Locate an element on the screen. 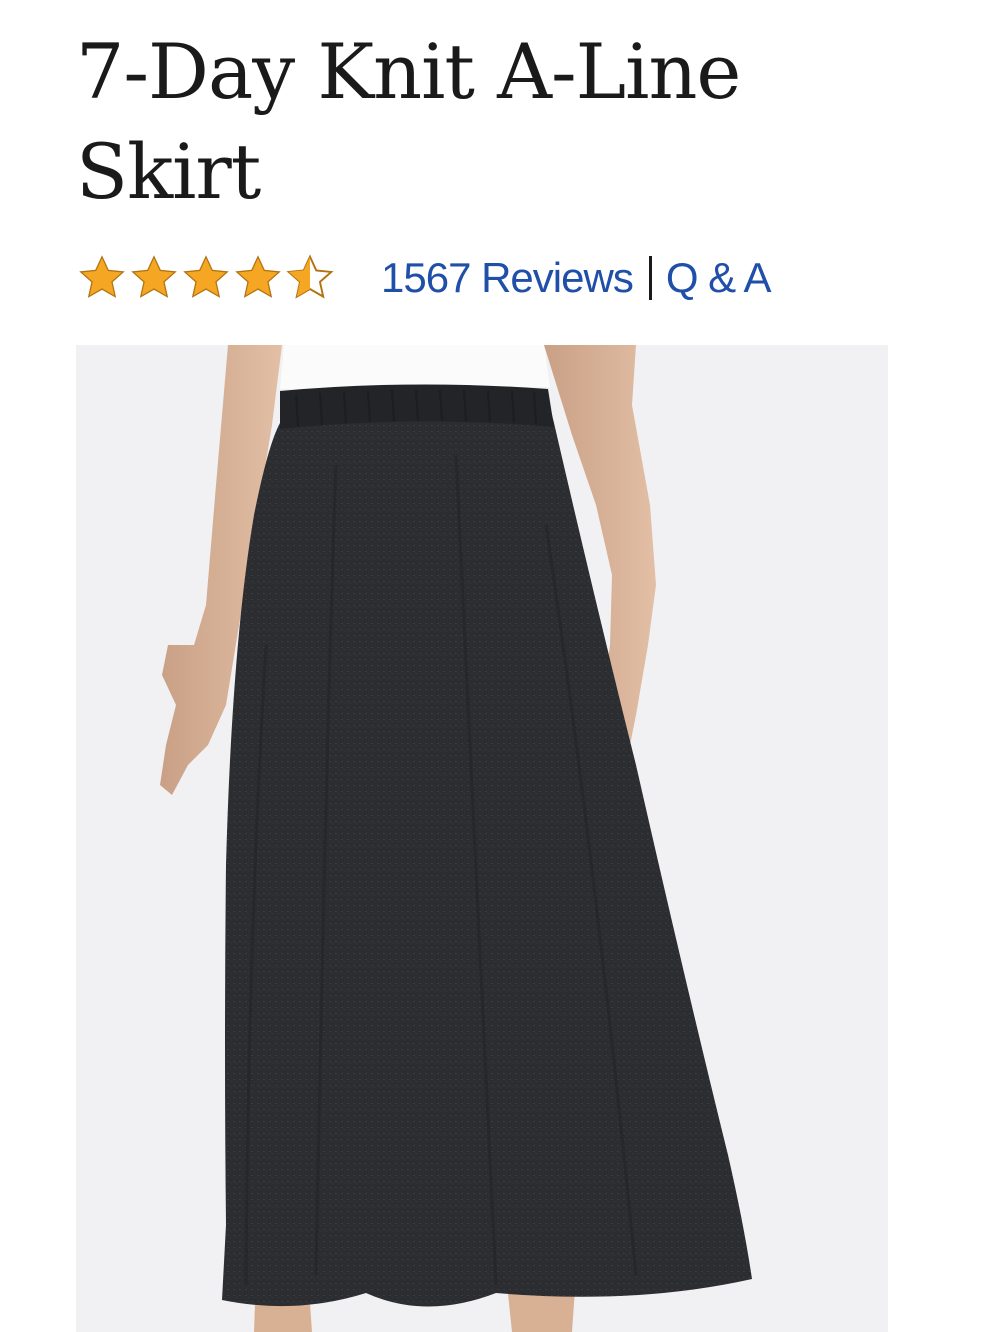 The width and height of the screenshot is (1000, 1332). star-rating is located at coordinates (206, 278).